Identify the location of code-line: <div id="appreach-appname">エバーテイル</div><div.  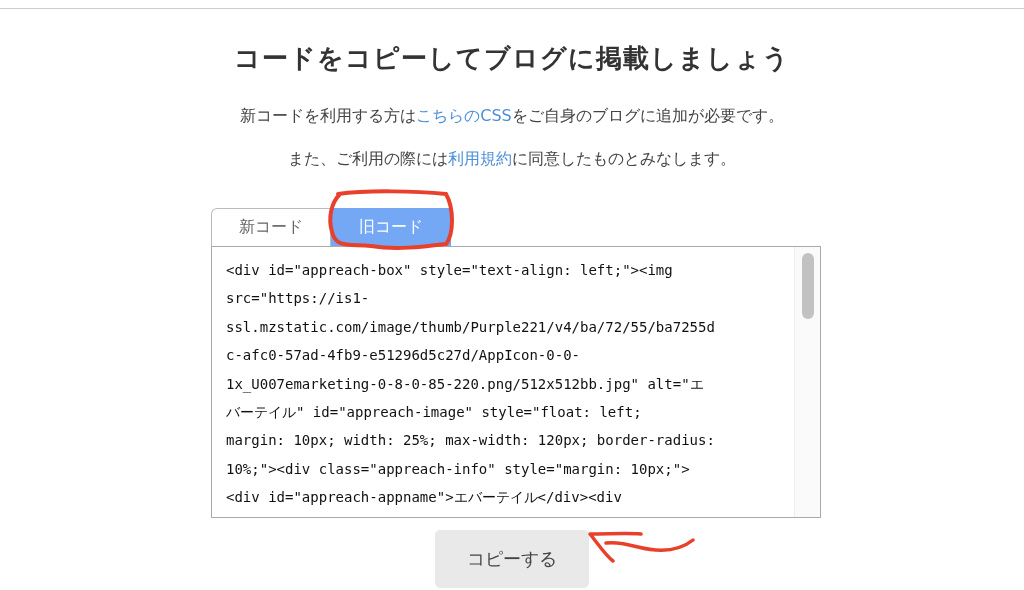
(424, 498).